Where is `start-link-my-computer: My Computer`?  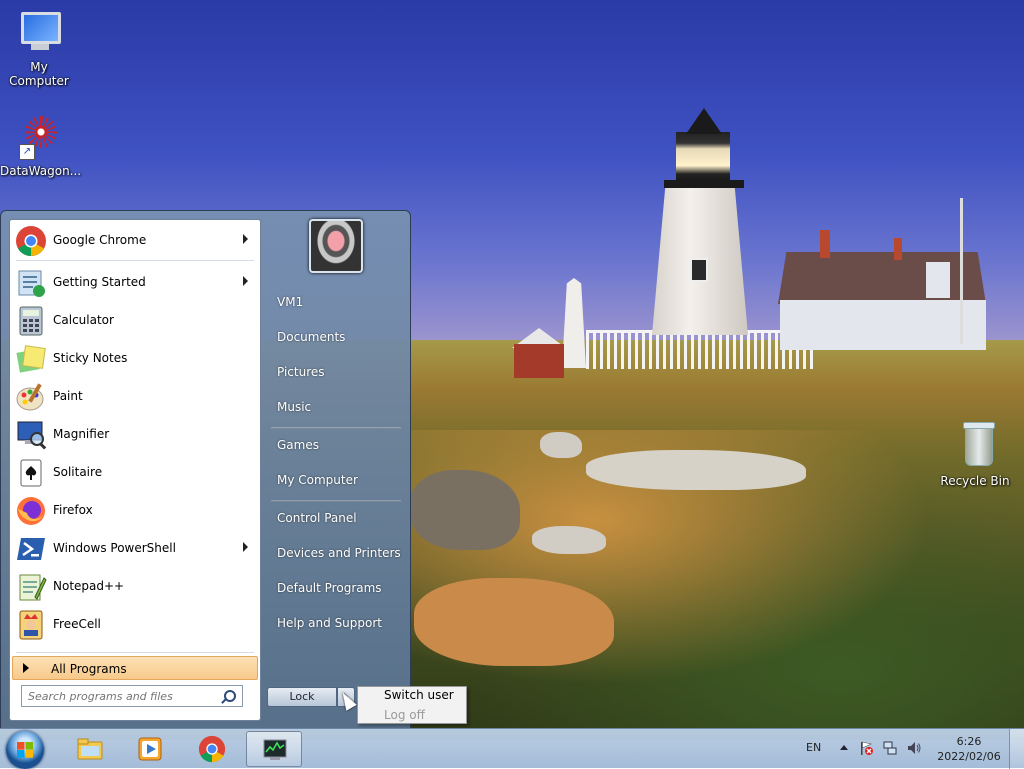
start-link-my-computer: My Computer is located at coordinates (335, 480).